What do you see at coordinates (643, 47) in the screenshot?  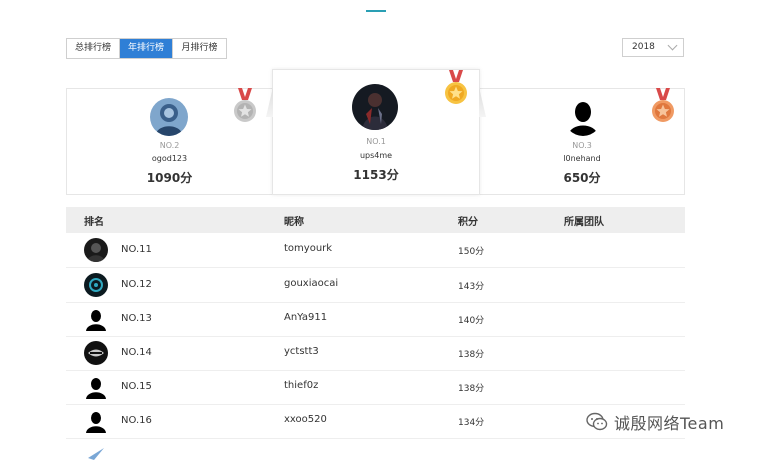 I see `year-select-value: 2018` at bounding box center [643, 47].